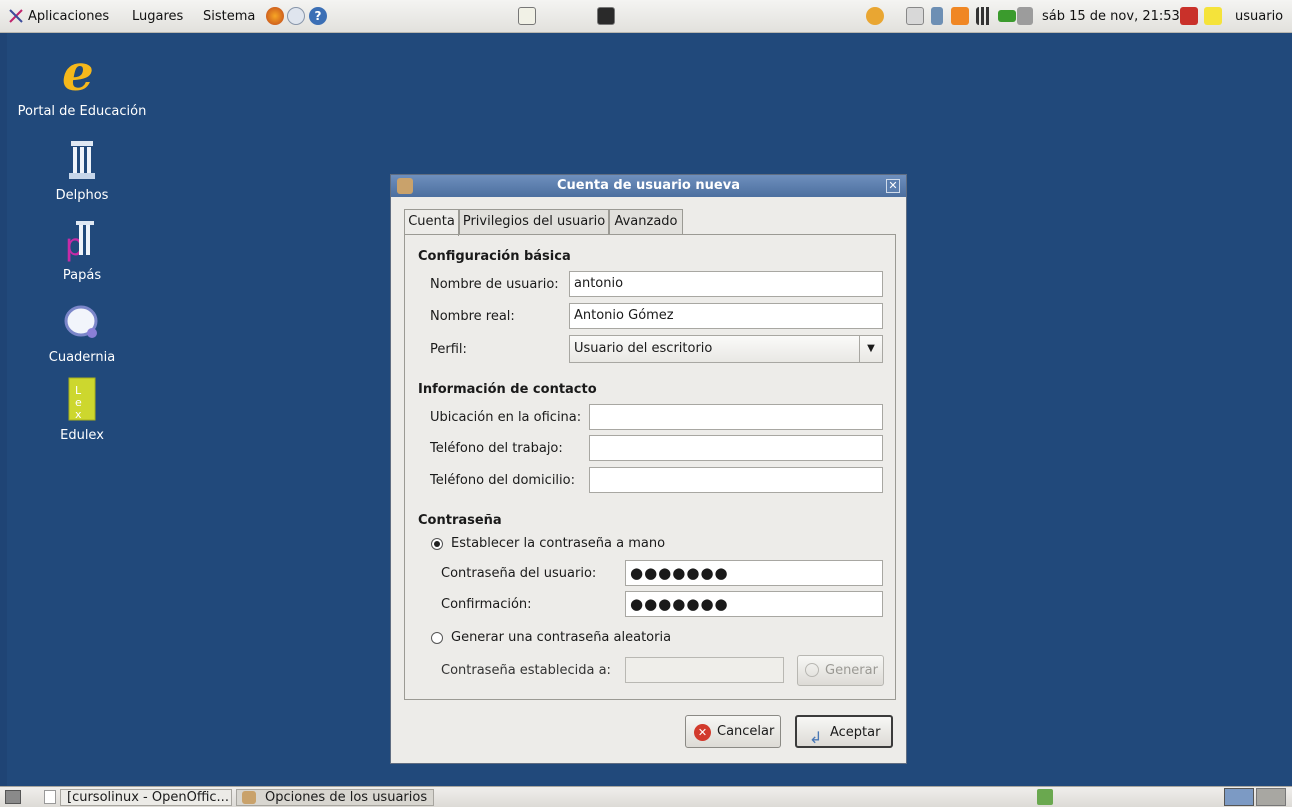 The height and width of the screenshot is (807, 1292). I want to click on accept-label: Aceptar, so click(855, 732).